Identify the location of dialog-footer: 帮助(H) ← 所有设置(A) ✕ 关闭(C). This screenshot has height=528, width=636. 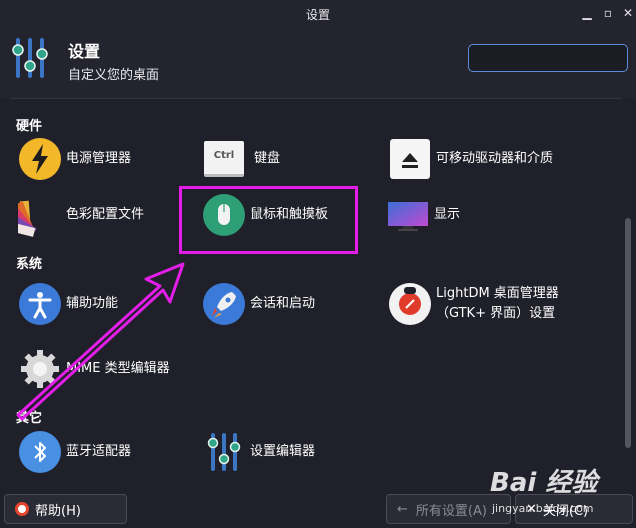
(318, 508).